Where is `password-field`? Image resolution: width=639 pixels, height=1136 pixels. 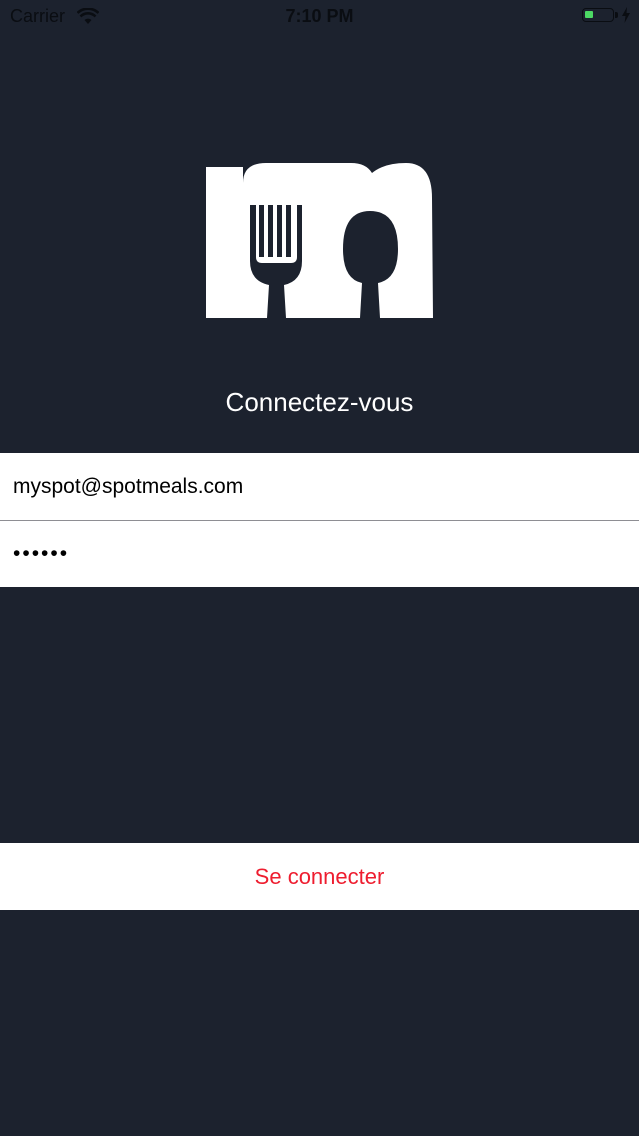
password-field is located at coordinates (319, 553).